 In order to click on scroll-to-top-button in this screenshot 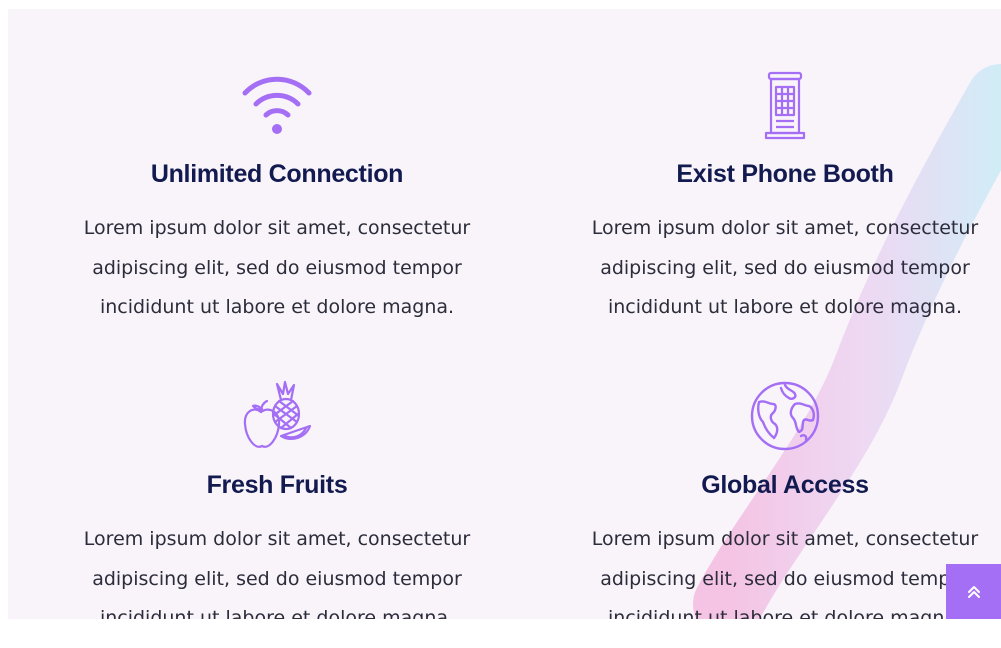, I will do `click(973, 591)`.